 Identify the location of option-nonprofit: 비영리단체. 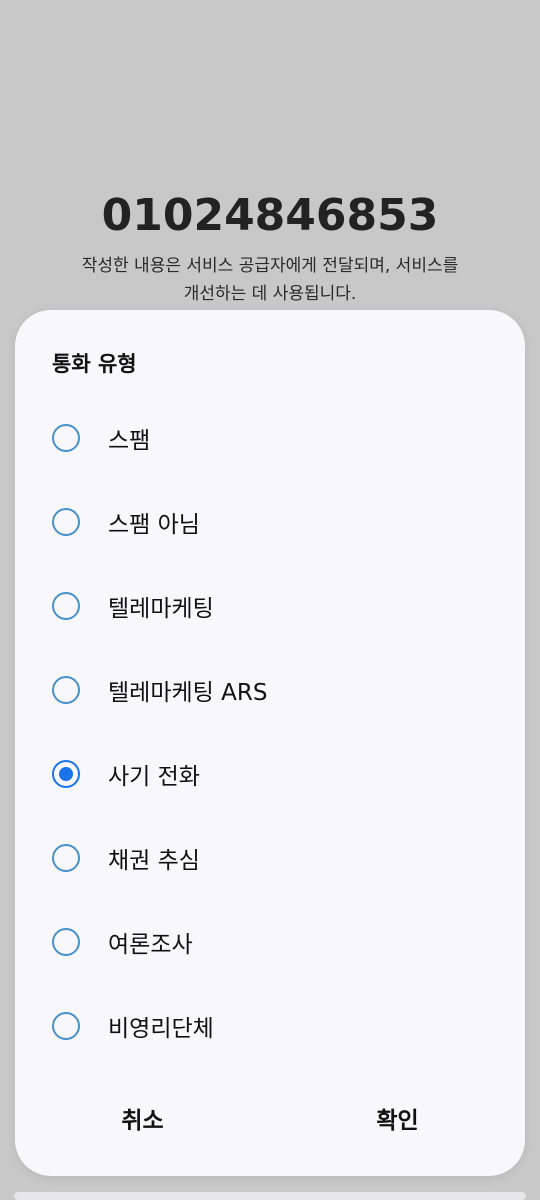
(270, 1026).